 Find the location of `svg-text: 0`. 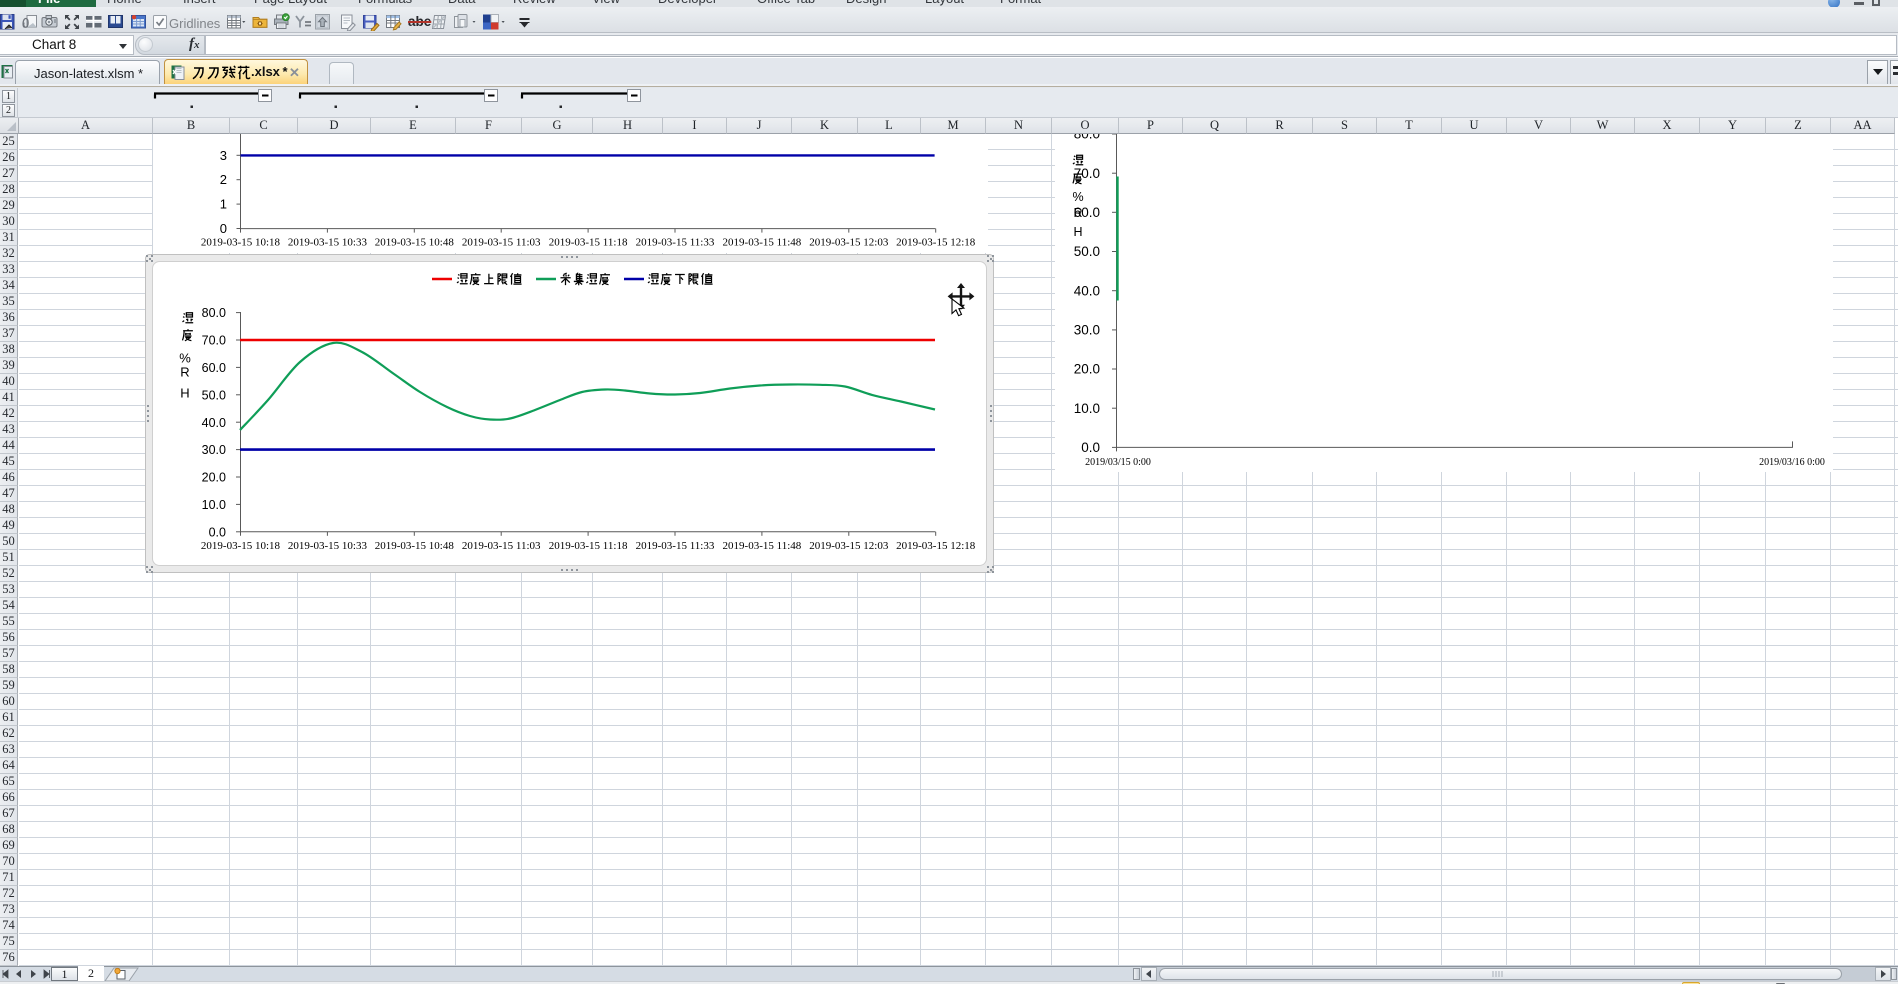

svg-text: 0 is located at coordinates (223, 228).